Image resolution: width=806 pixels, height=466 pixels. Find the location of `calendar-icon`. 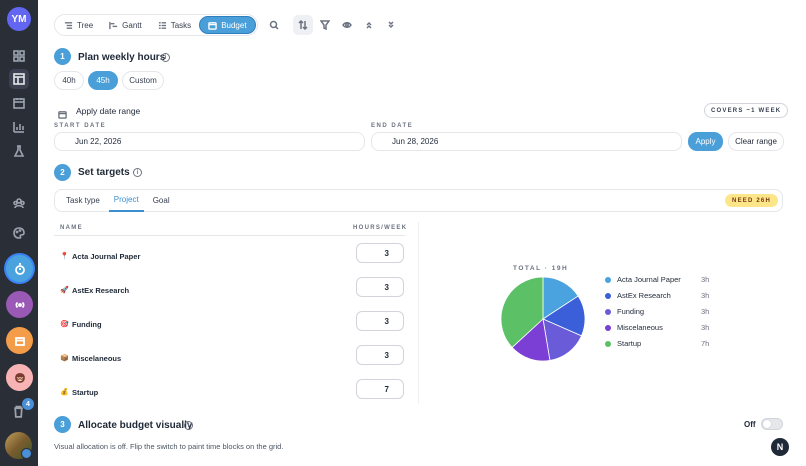

calendar-icon is located at coordinates (19, 103).